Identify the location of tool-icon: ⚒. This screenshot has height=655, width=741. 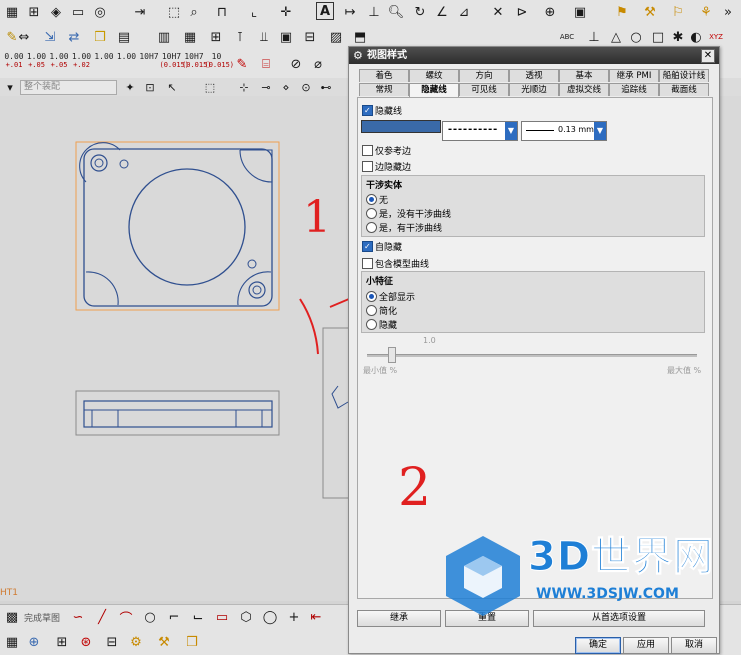
(650, 12).